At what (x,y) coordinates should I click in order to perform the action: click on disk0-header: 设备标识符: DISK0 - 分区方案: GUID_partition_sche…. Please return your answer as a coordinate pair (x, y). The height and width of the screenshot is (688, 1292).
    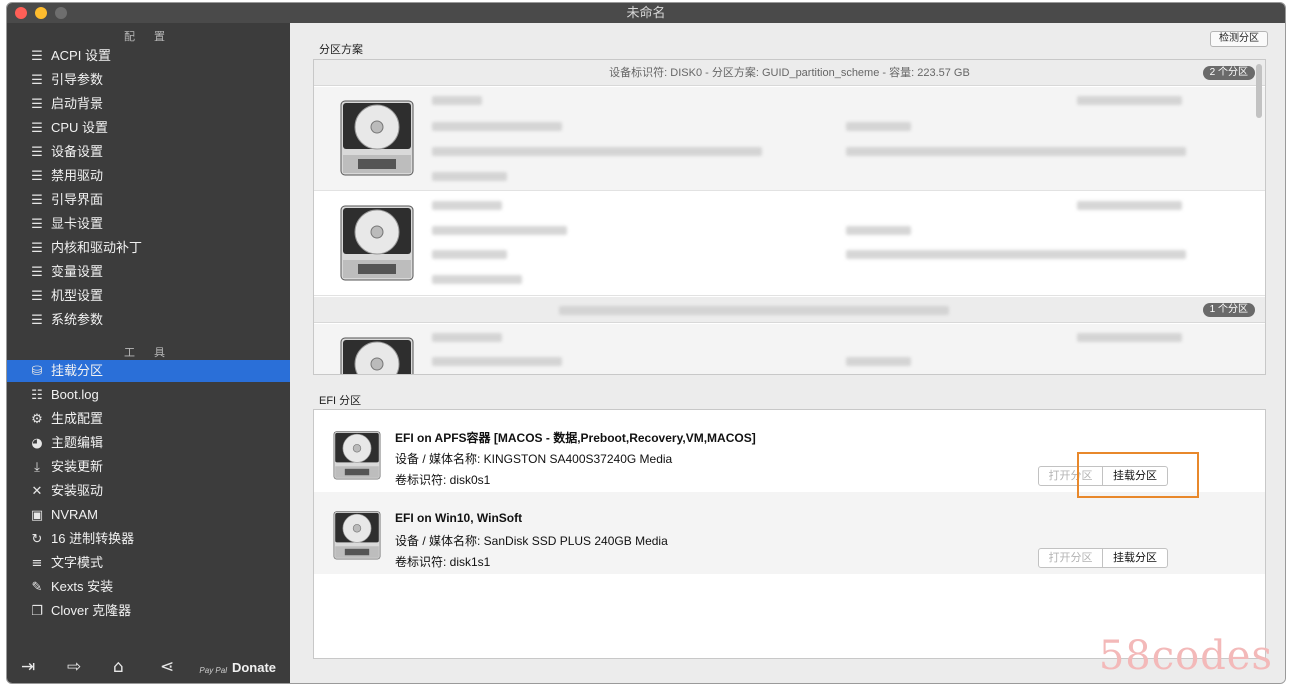
    Looking at the image, I should click on (789, 73).